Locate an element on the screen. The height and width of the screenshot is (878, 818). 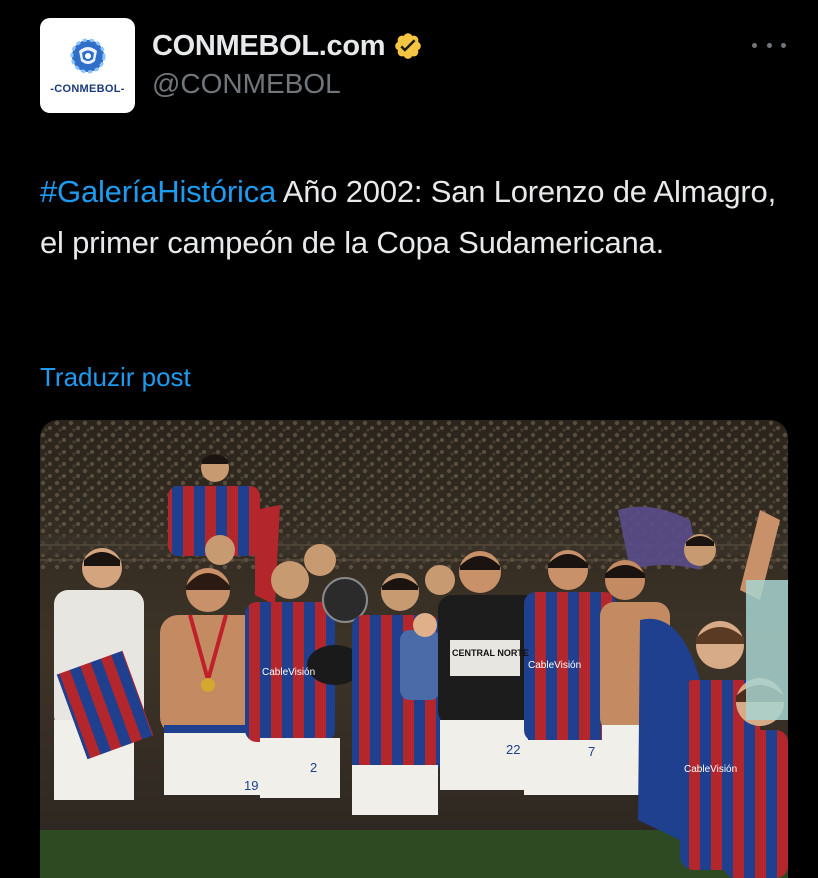
conmebol-logo-icon is located at coordinates (87, 55).